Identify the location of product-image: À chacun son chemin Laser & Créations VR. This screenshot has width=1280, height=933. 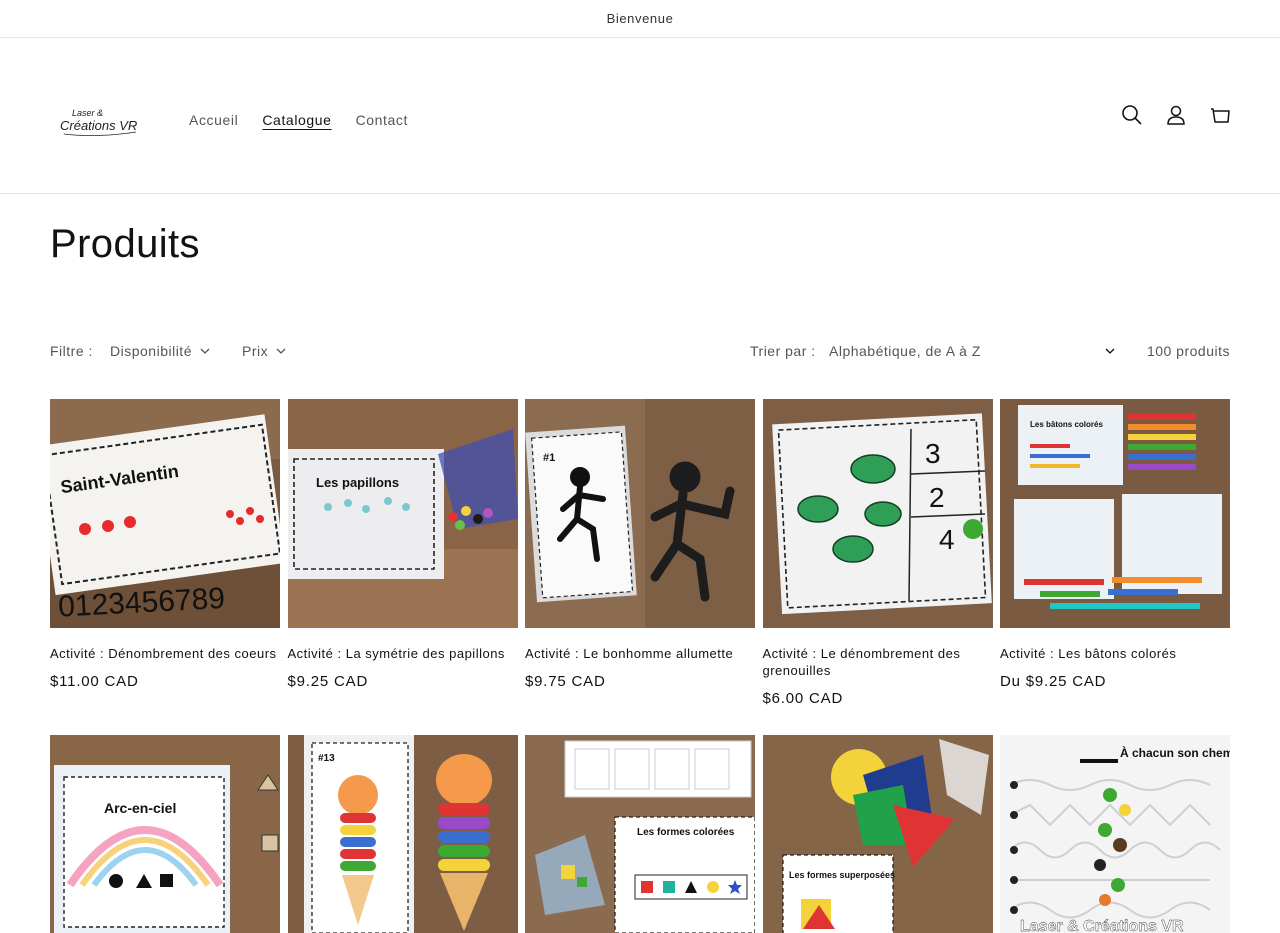
(1115, 834).